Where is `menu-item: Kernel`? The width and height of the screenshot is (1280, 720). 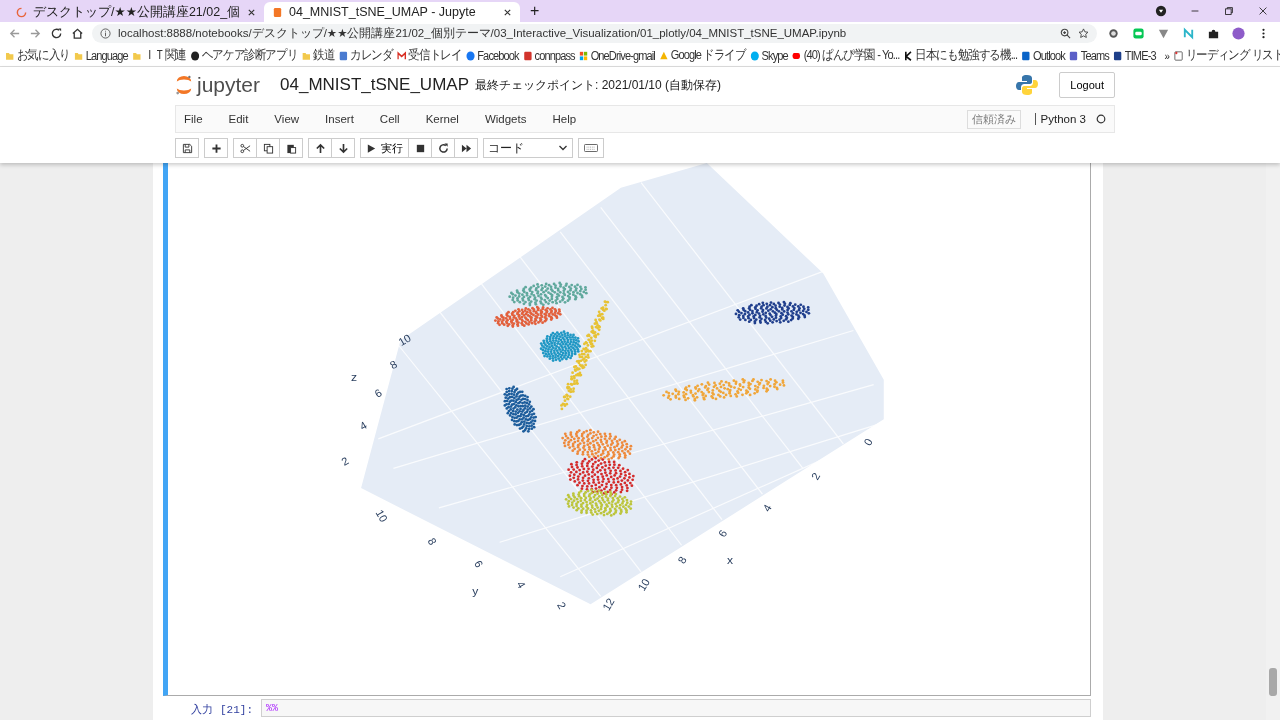 menu-item: Kernel is located at coordinates (442, 119).